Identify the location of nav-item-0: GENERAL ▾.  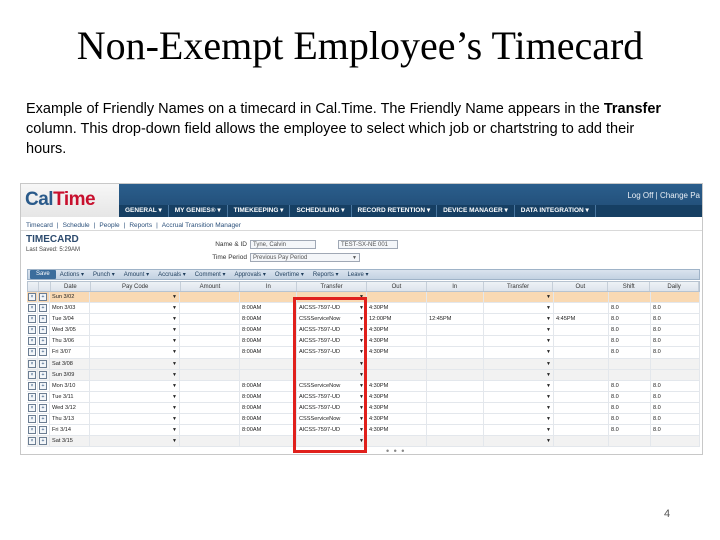
(144, 211).